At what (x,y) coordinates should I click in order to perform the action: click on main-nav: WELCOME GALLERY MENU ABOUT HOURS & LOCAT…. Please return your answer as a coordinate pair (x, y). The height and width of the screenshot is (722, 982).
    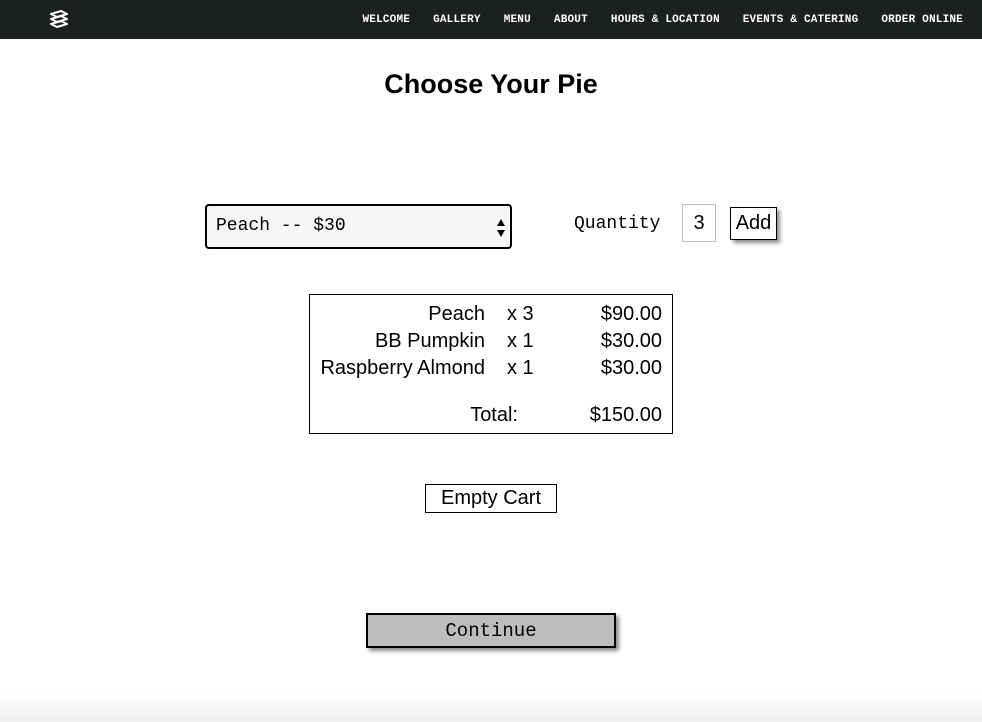
    Looking at the image, I should click on (651, 19).